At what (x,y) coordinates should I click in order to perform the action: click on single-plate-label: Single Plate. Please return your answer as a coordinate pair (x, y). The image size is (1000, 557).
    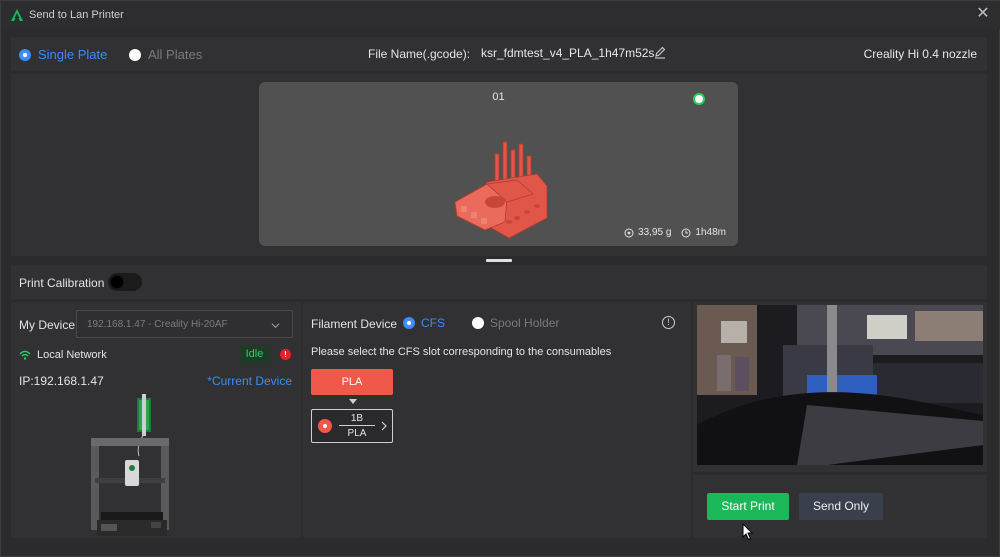
    Looking at the image, I should click on (73, 54).